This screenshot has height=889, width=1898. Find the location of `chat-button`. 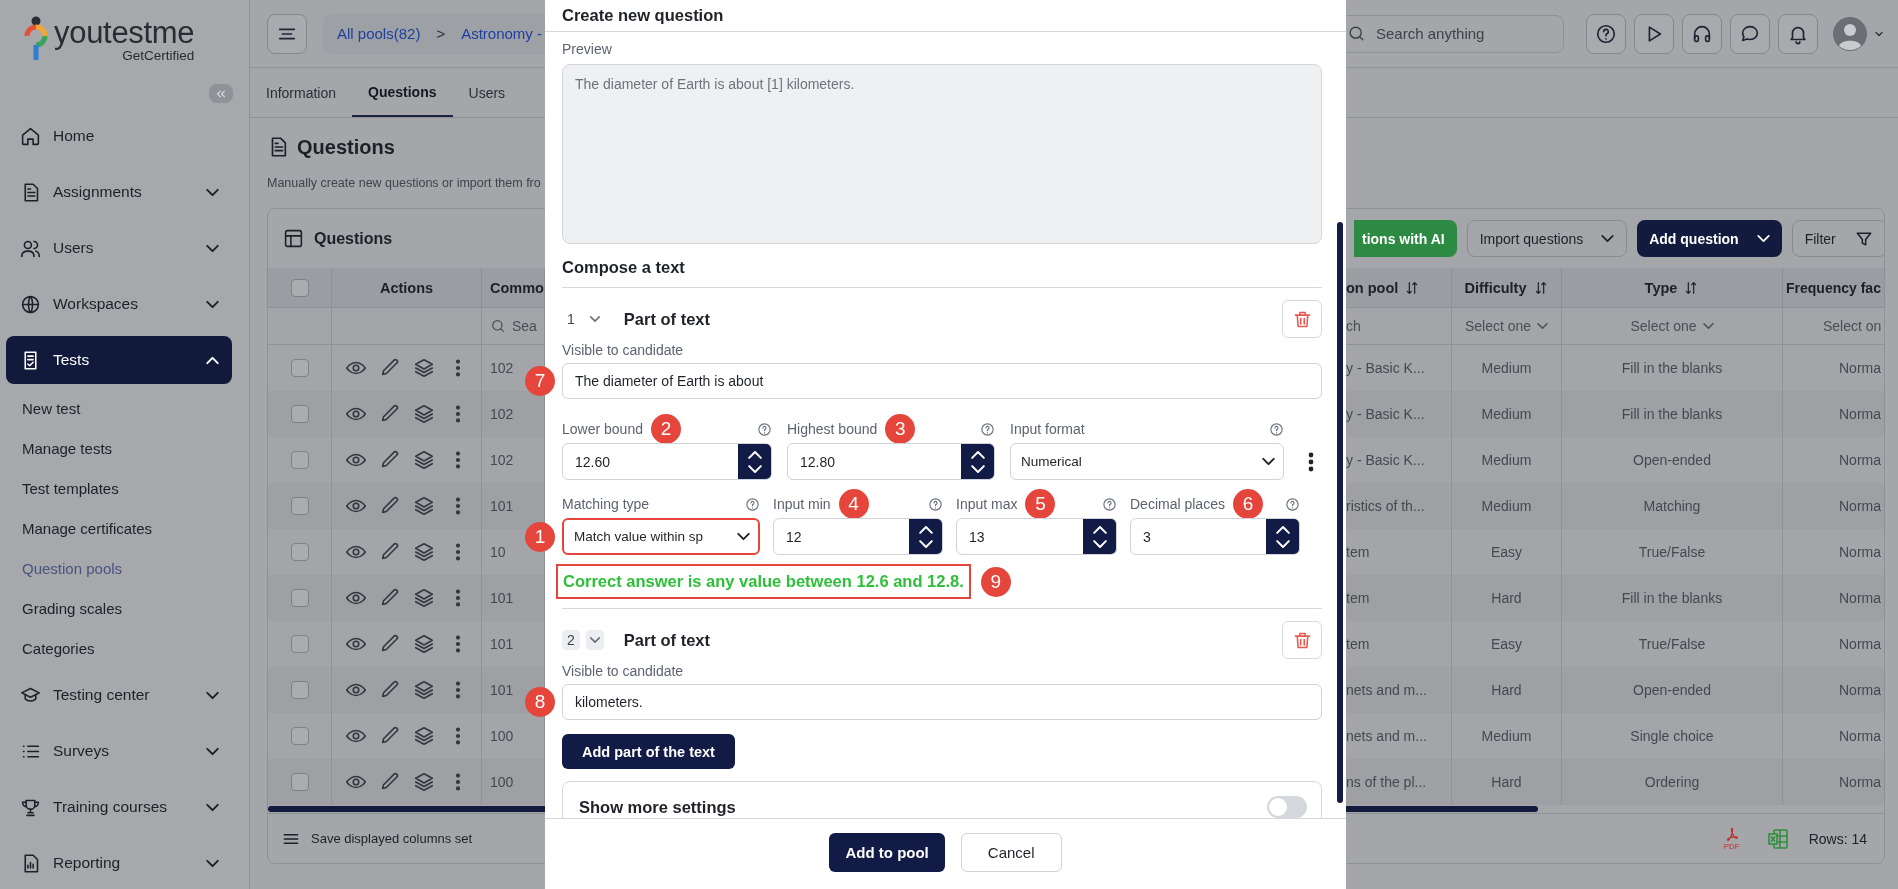

chat-button is located at coordinates (1750, 33).